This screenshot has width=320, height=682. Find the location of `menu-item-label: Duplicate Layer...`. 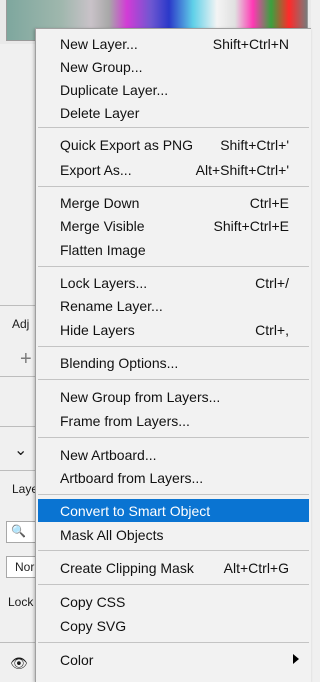

menu-item-label: Duplicate Layer... is located at coordinates (114, 89).